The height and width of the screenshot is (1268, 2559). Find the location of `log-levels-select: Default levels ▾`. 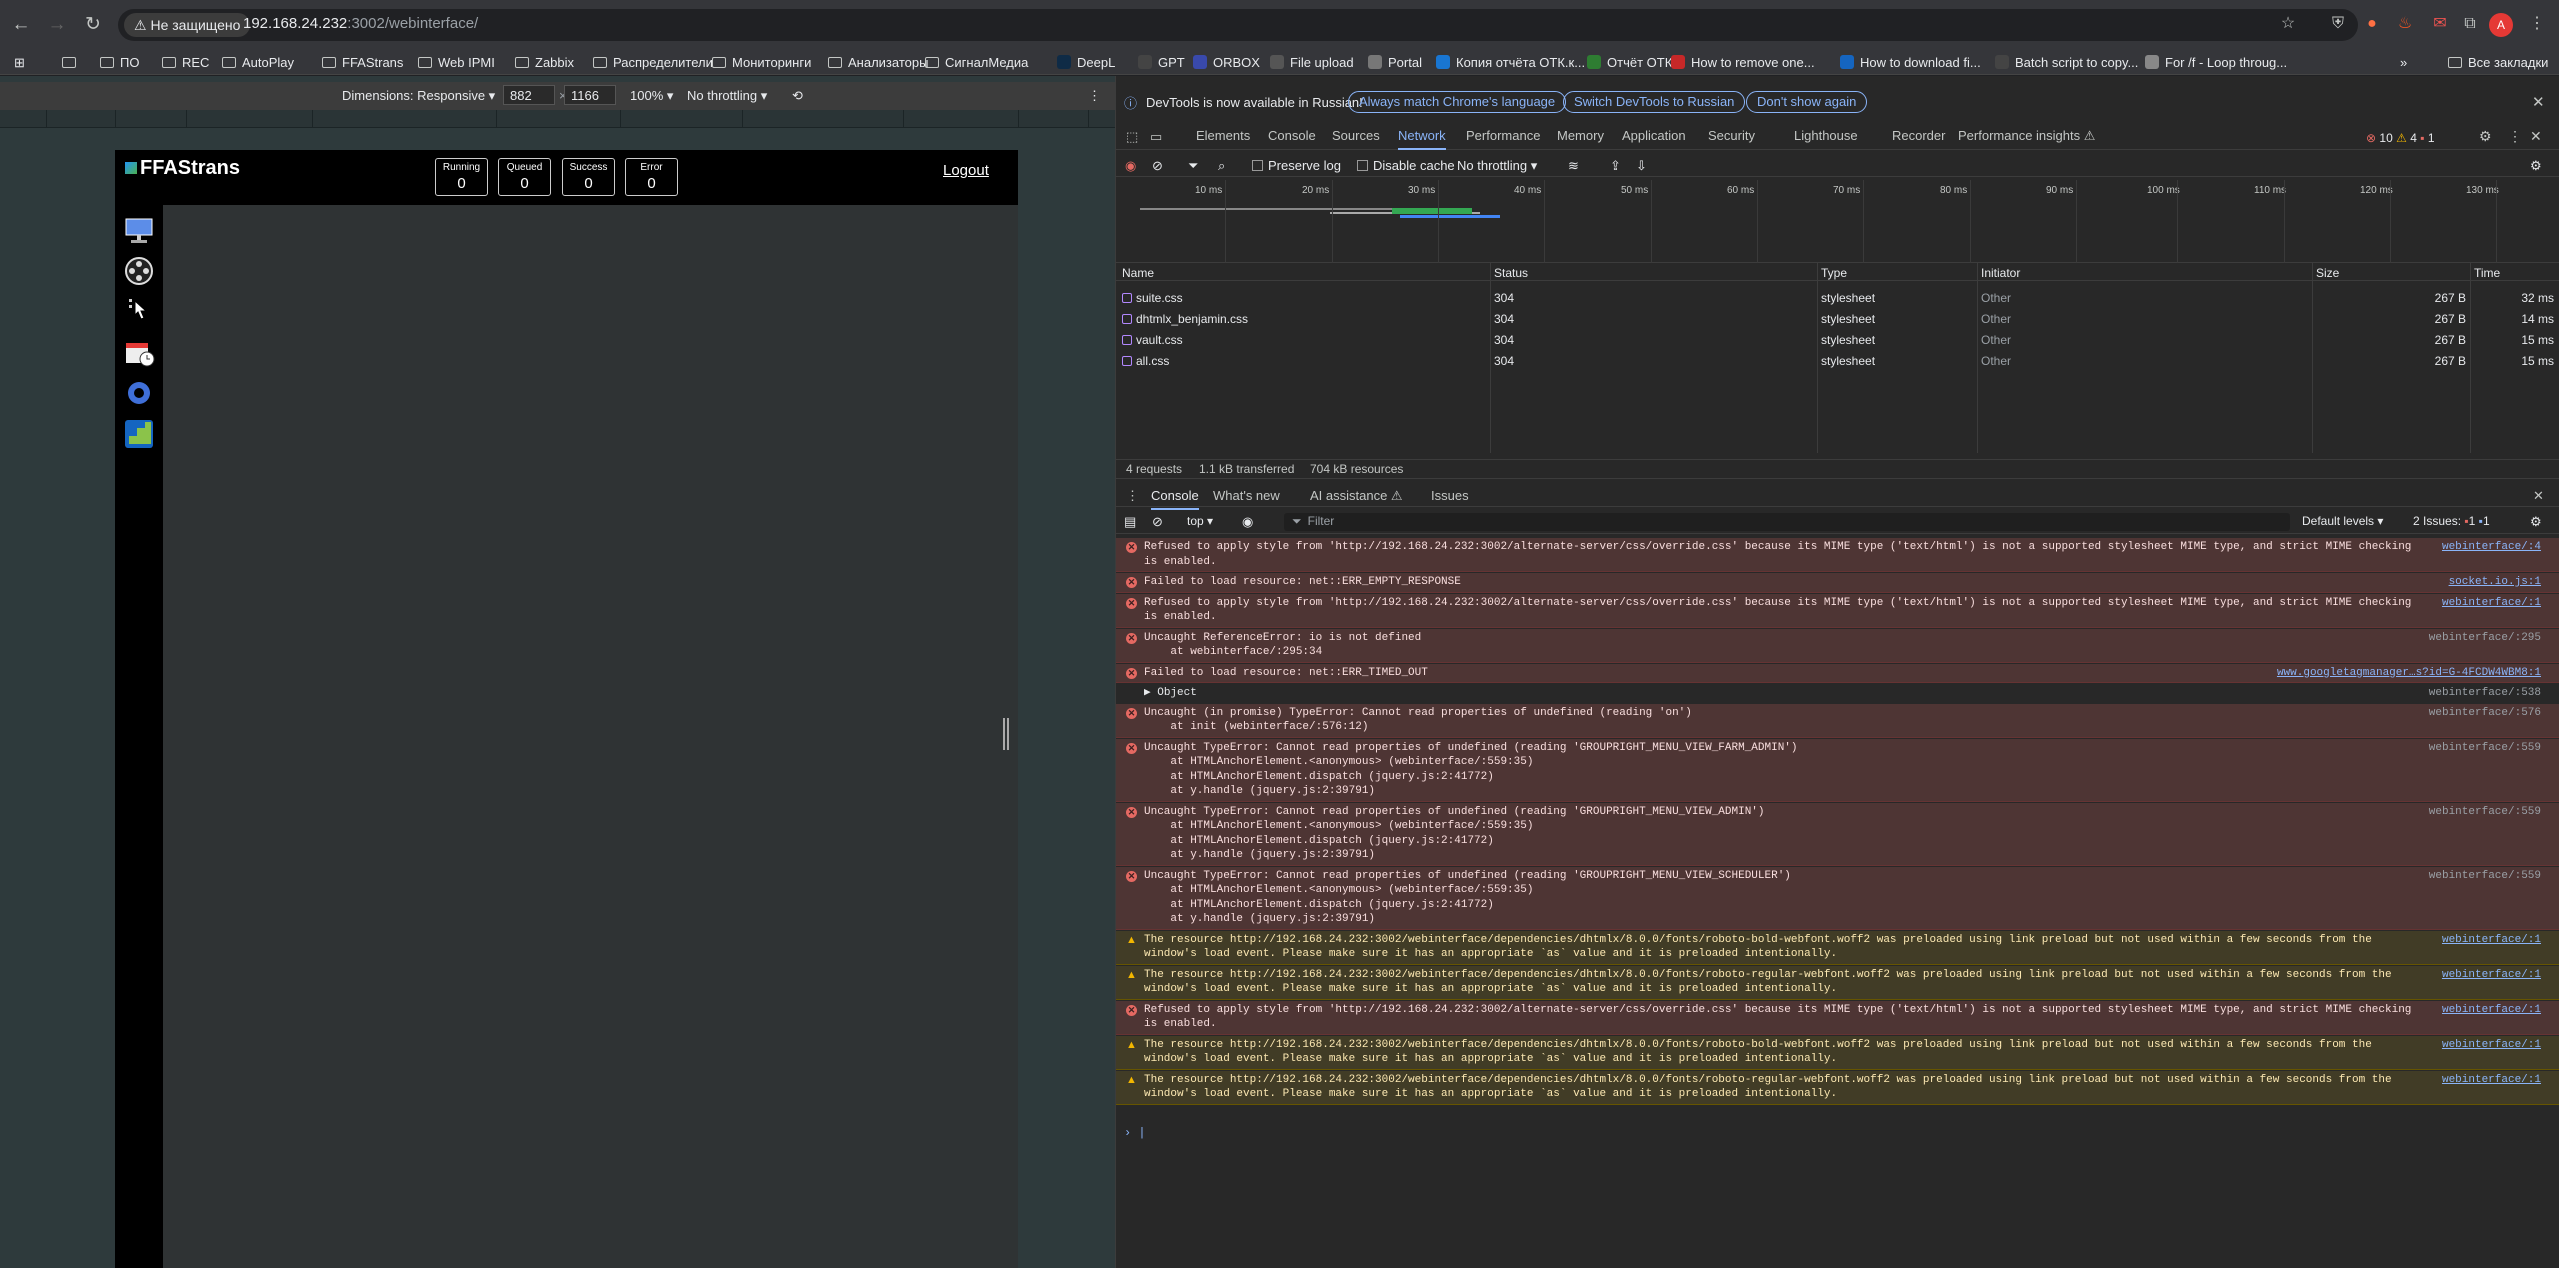

log-levels-select: Default levels ▾ is located at coordinates (2342, 521).